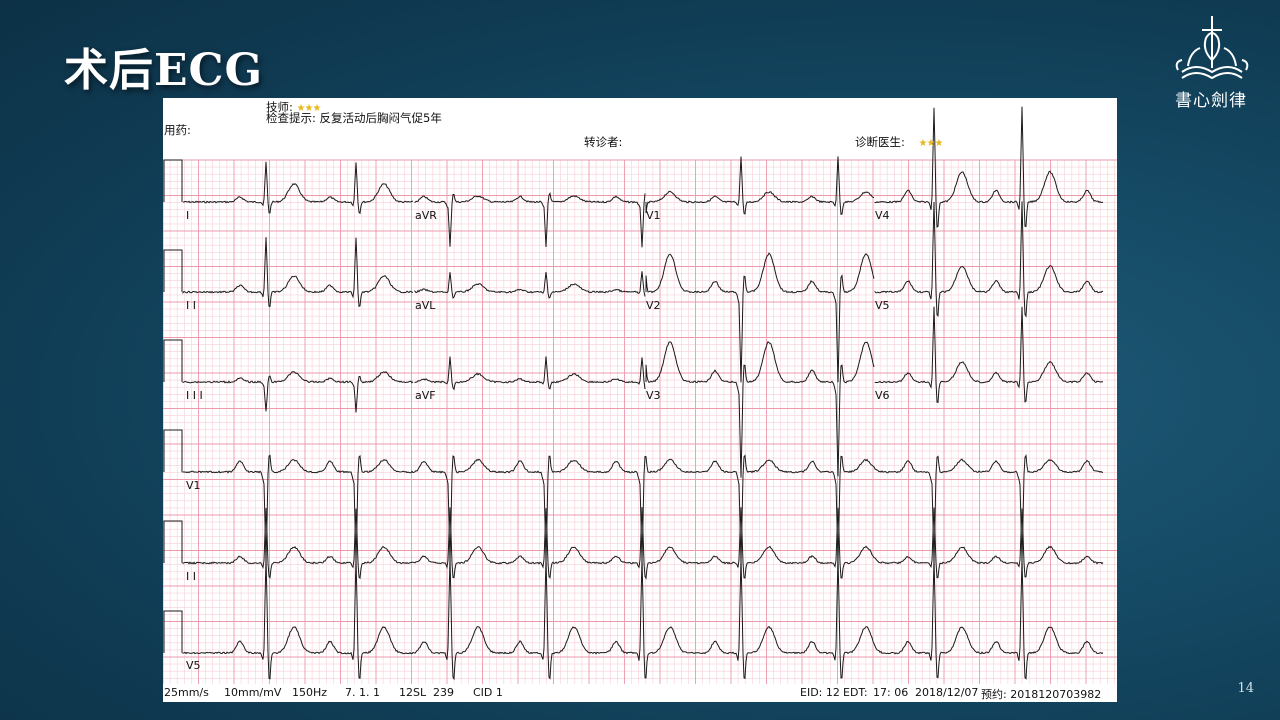 This screenshot has height=720, width=1280. What do you see at coordinates (603, 142) in the screenshot?
I see `referrer-label: 转诊者:` at bounding box center [603, 142].